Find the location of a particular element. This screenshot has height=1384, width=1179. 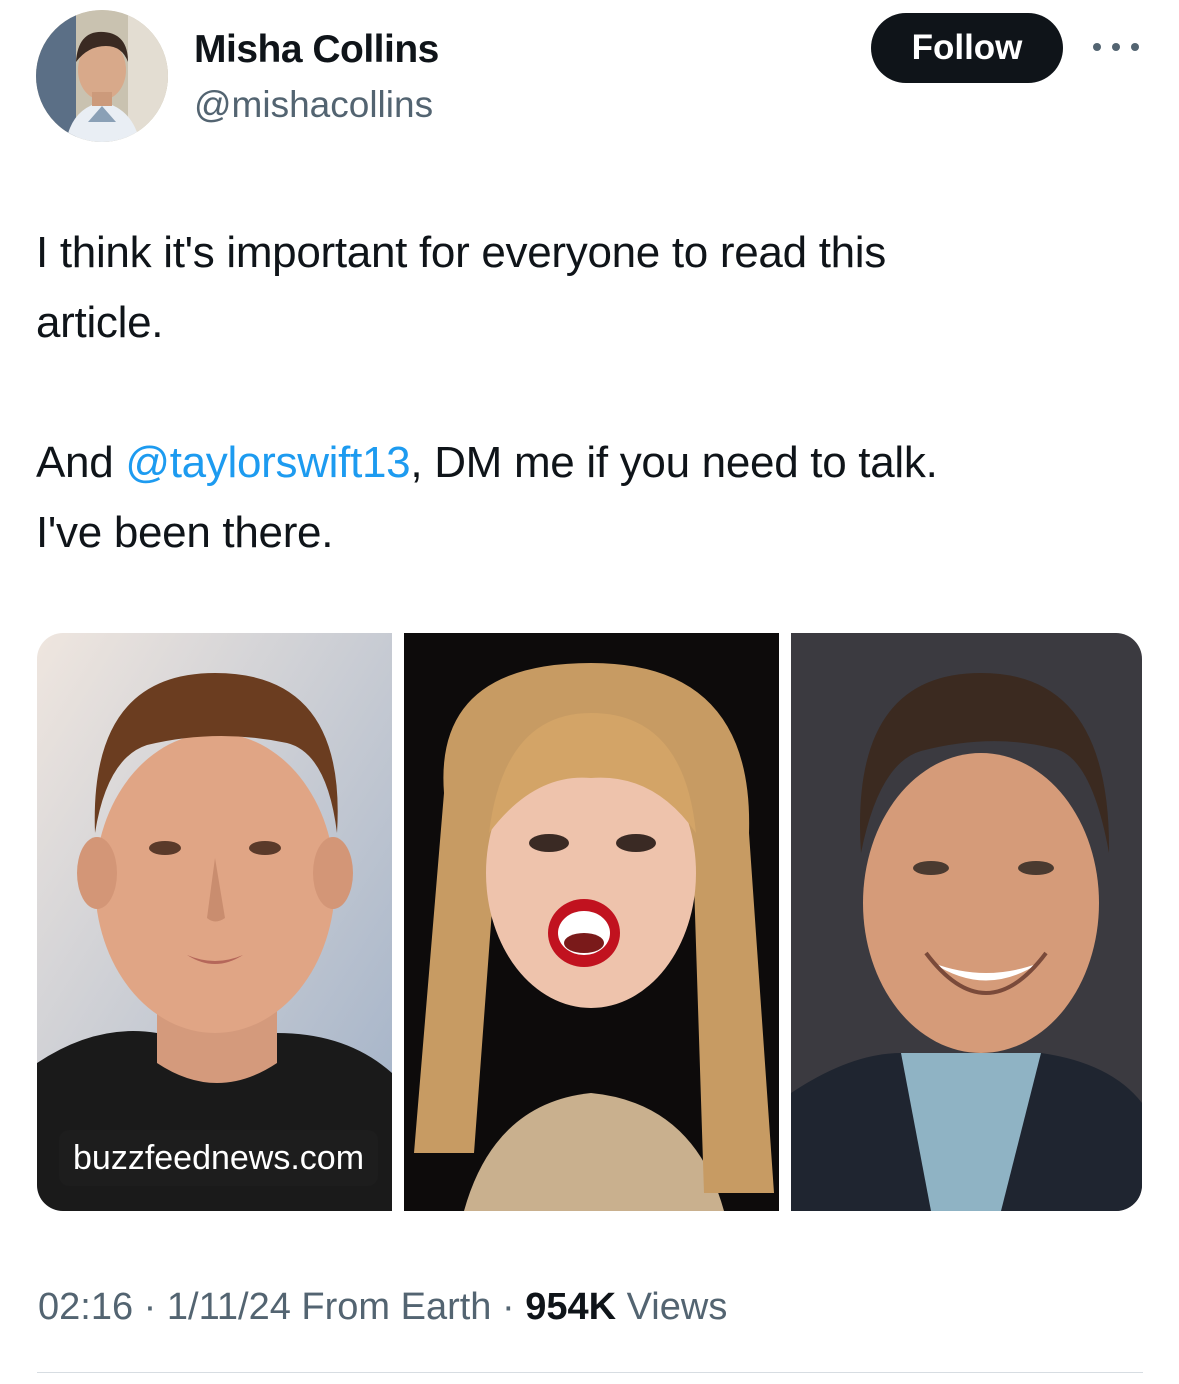

tweet-line: article. is located at coordinates (100, 322).